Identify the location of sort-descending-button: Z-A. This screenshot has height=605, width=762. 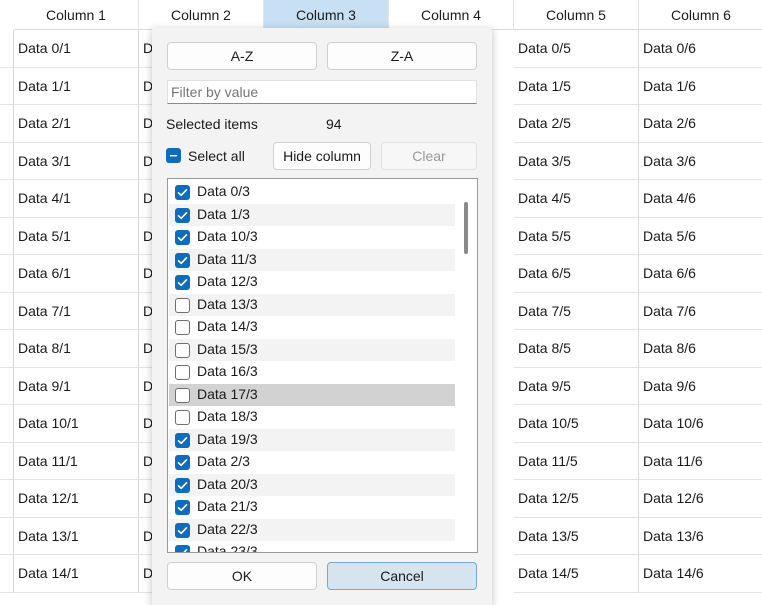
(402, 56).